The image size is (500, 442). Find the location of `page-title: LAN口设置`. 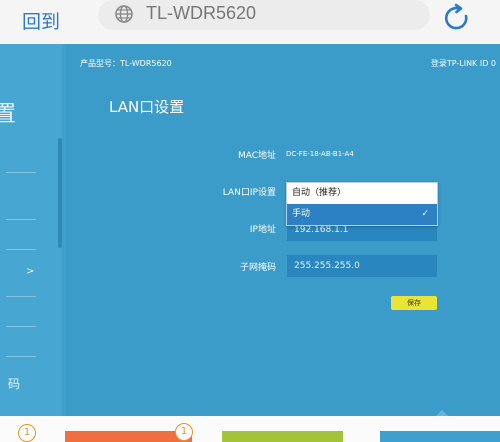

page-title: LAN口设置 is located at coordinates (147, 107).